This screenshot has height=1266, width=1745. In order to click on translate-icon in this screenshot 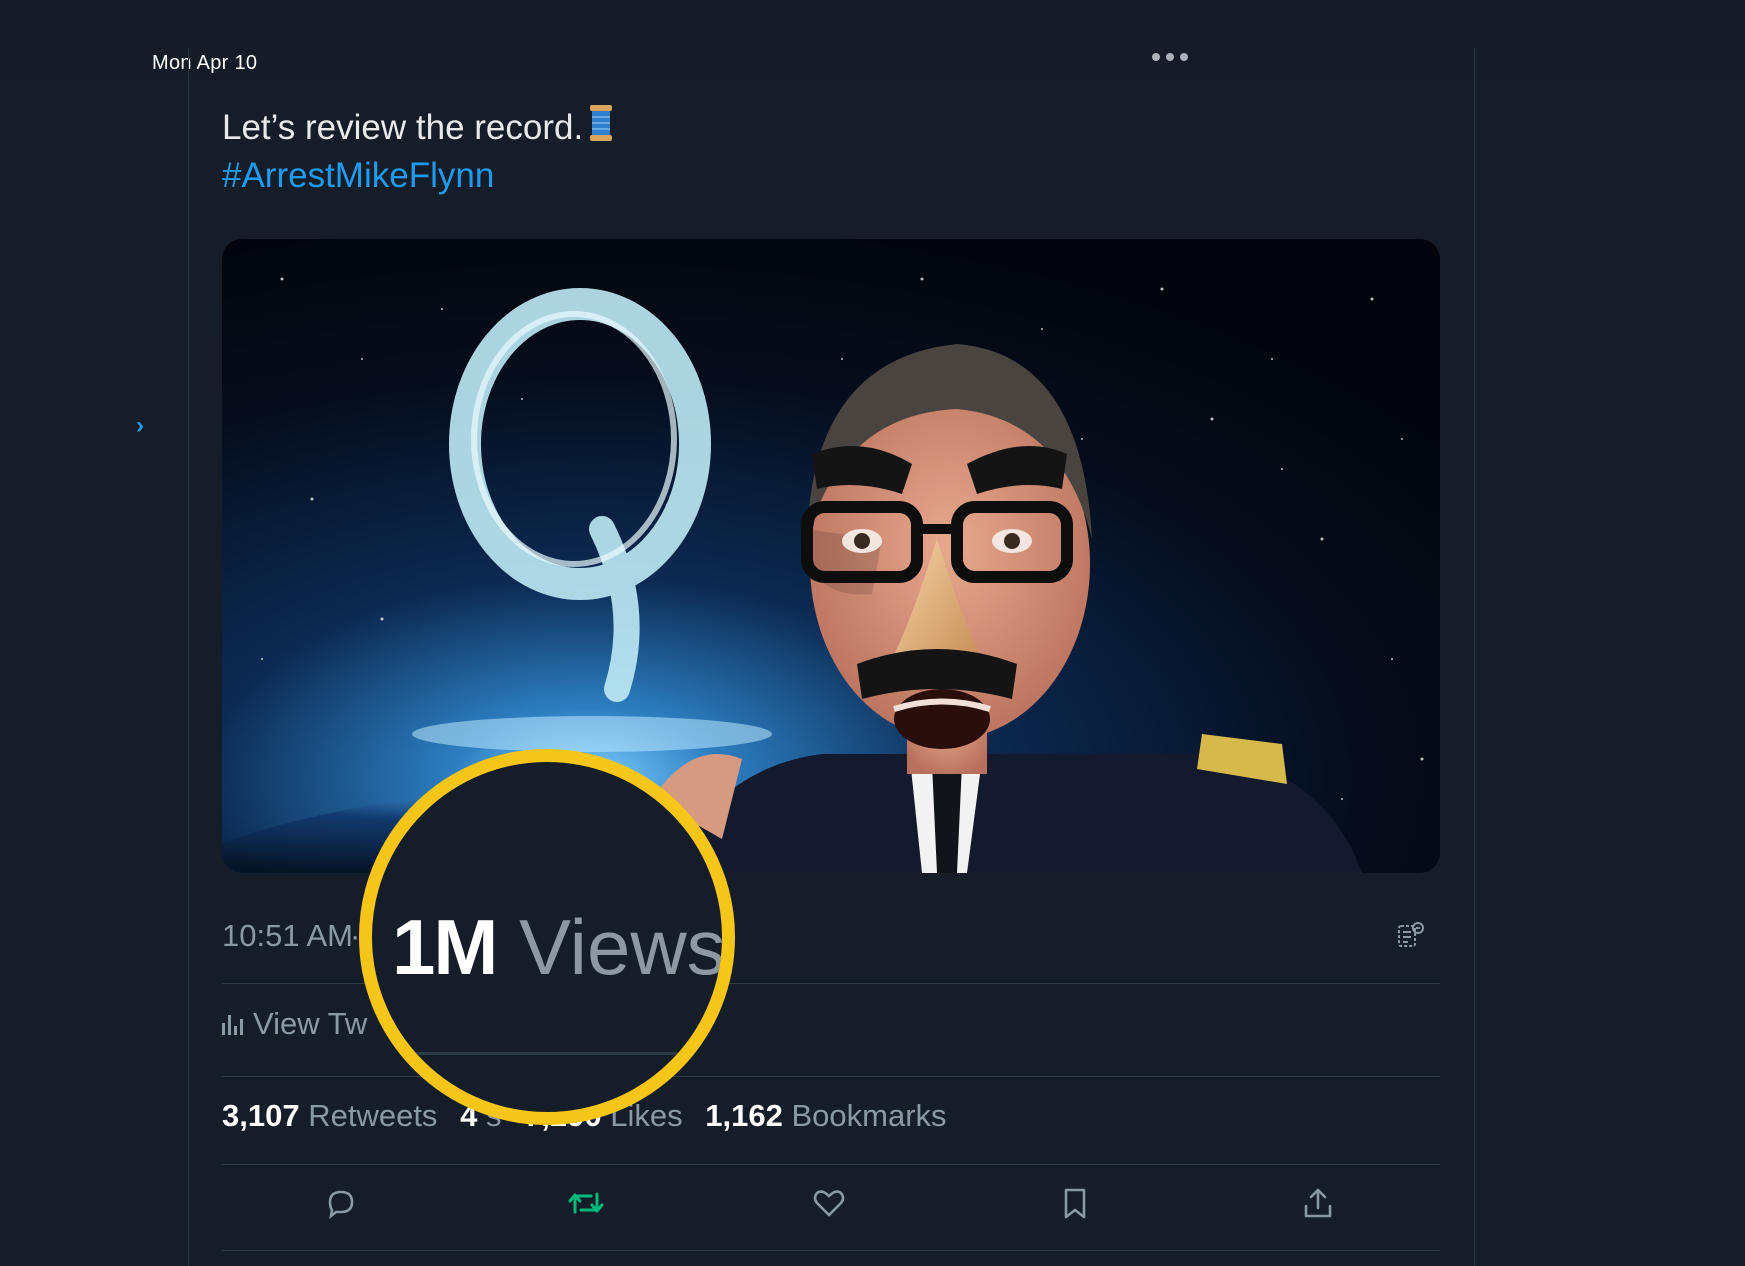, I will do `click(1411, 937)`.